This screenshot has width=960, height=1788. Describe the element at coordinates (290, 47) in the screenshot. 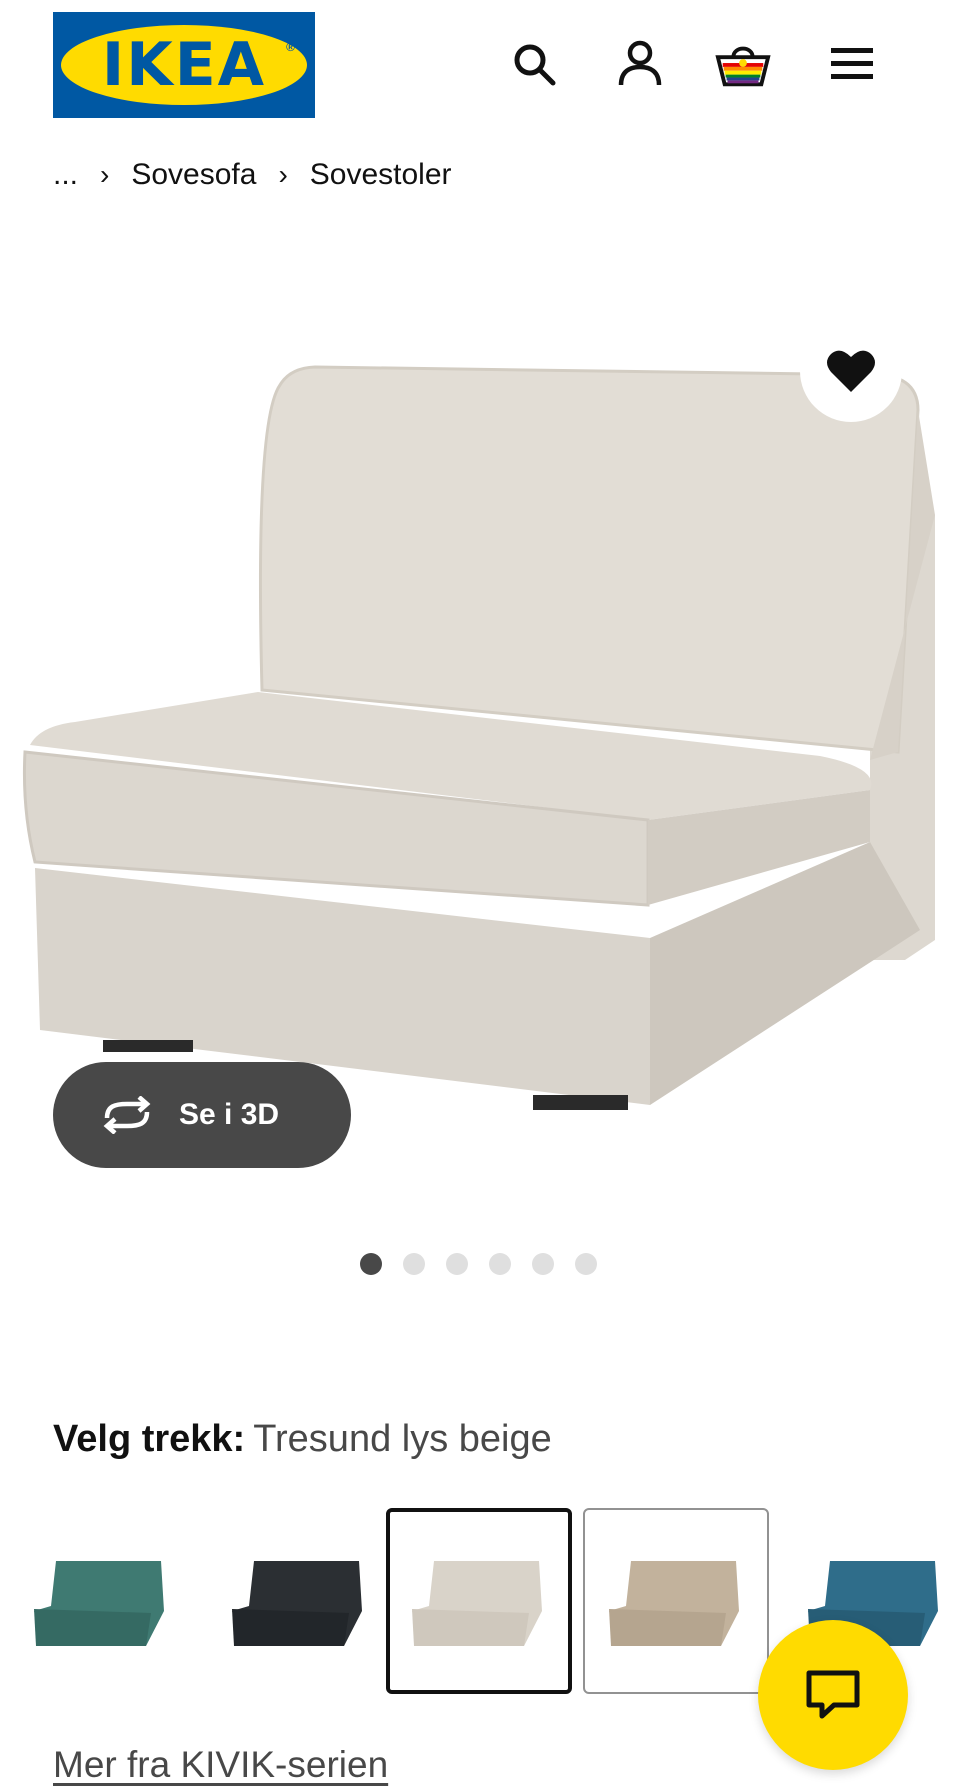

I see `registered-mark: ®` at that location.